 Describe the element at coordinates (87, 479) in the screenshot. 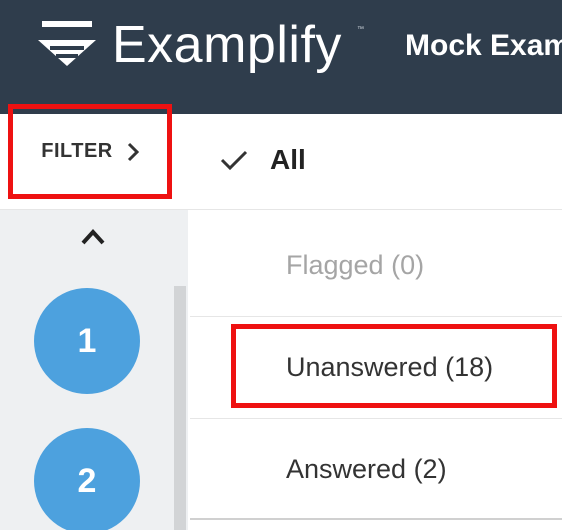

I see `question-2-button: 2` at that location.